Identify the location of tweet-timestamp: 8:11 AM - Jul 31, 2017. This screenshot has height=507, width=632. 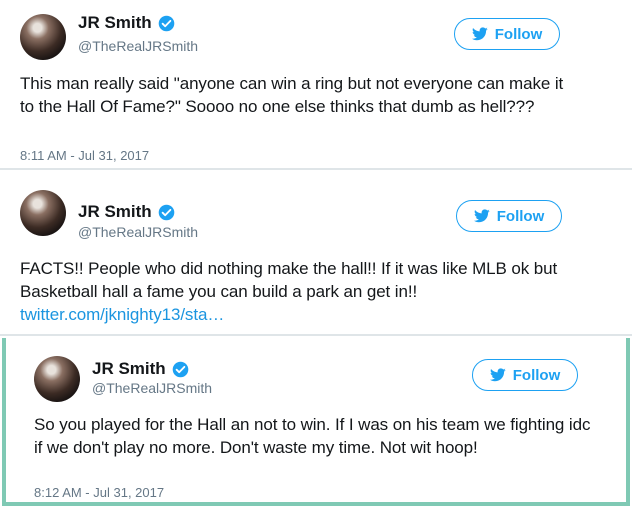
(84, 155).